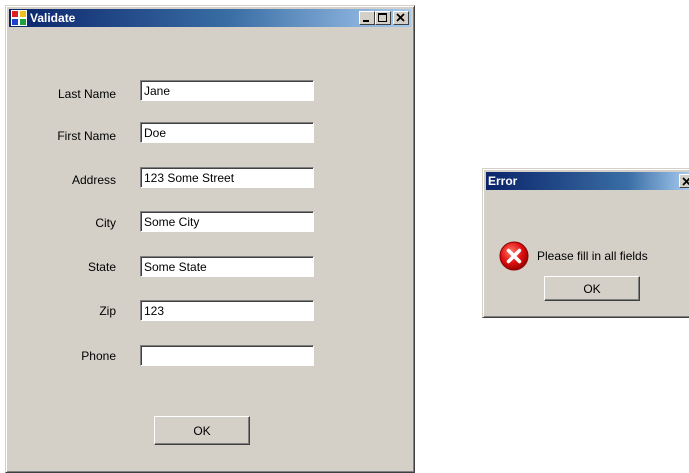 This screenshot has height=473, width=689. Describe the element at coordinates (105, 223) in the screenshot. I see `label-city: City` at that location.